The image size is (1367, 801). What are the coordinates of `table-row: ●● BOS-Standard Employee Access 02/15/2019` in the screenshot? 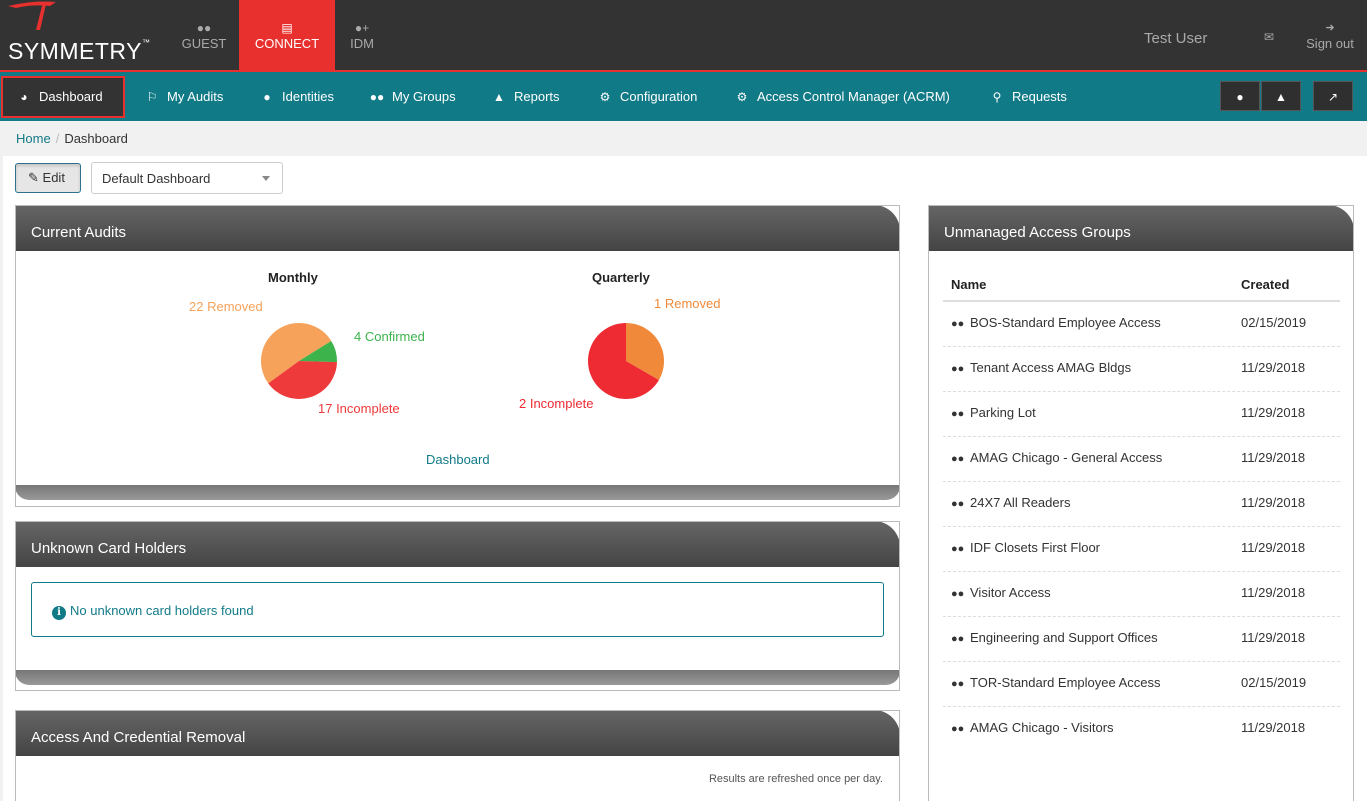 It's located at (1141, 324).